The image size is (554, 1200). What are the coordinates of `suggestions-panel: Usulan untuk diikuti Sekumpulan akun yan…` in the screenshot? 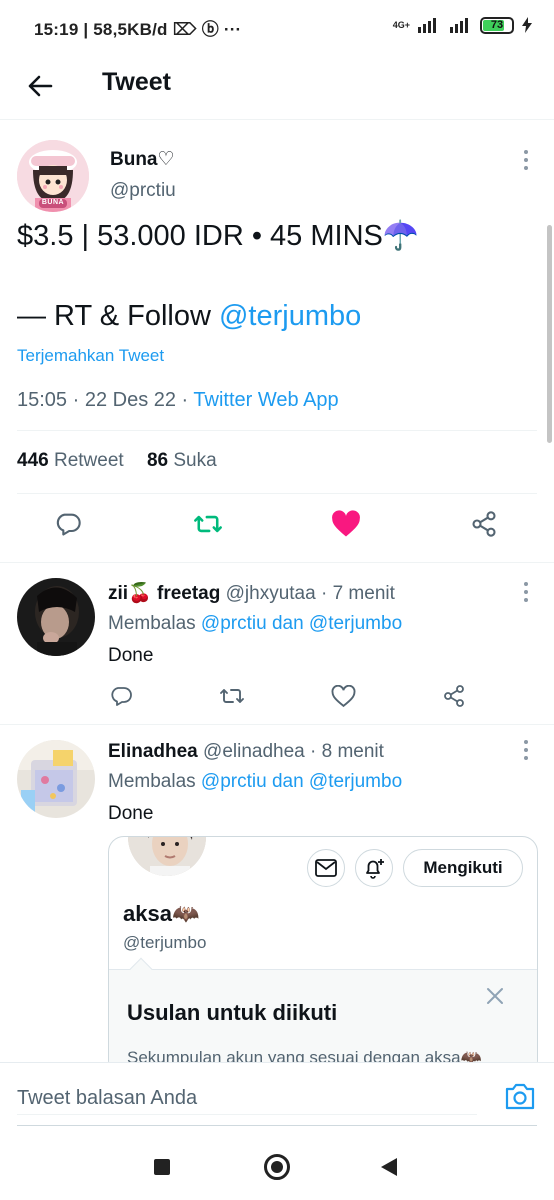 It's located at (323, 1022).